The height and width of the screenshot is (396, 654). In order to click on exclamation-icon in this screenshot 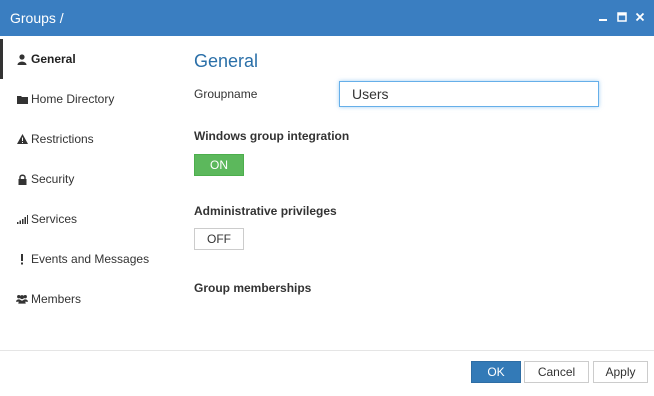, I will do `click(22, 259)`.